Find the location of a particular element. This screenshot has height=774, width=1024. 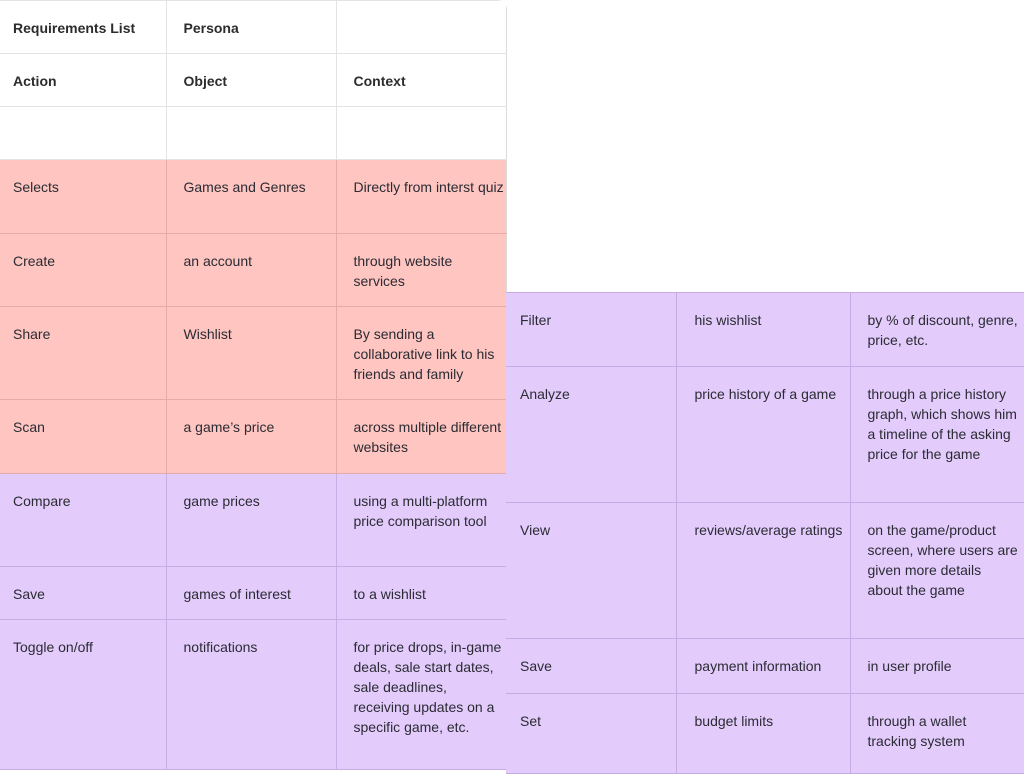

object-cell: his wishlist is located at coordinates (763, 329).